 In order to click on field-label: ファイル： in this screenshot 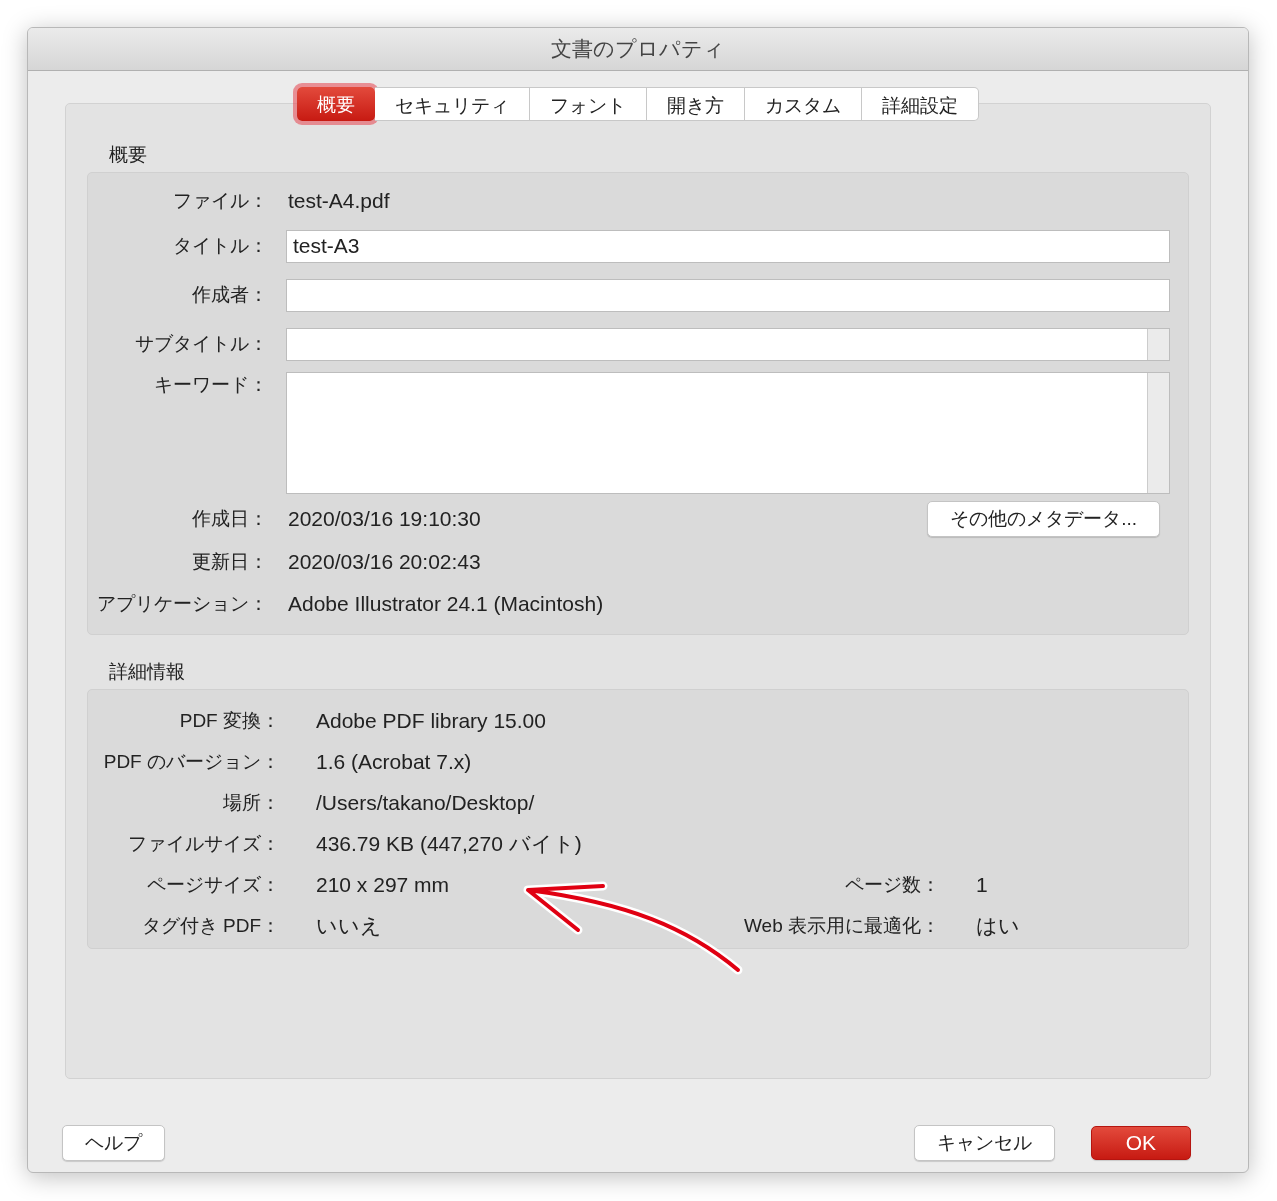, I will do `click(220, 200)`.